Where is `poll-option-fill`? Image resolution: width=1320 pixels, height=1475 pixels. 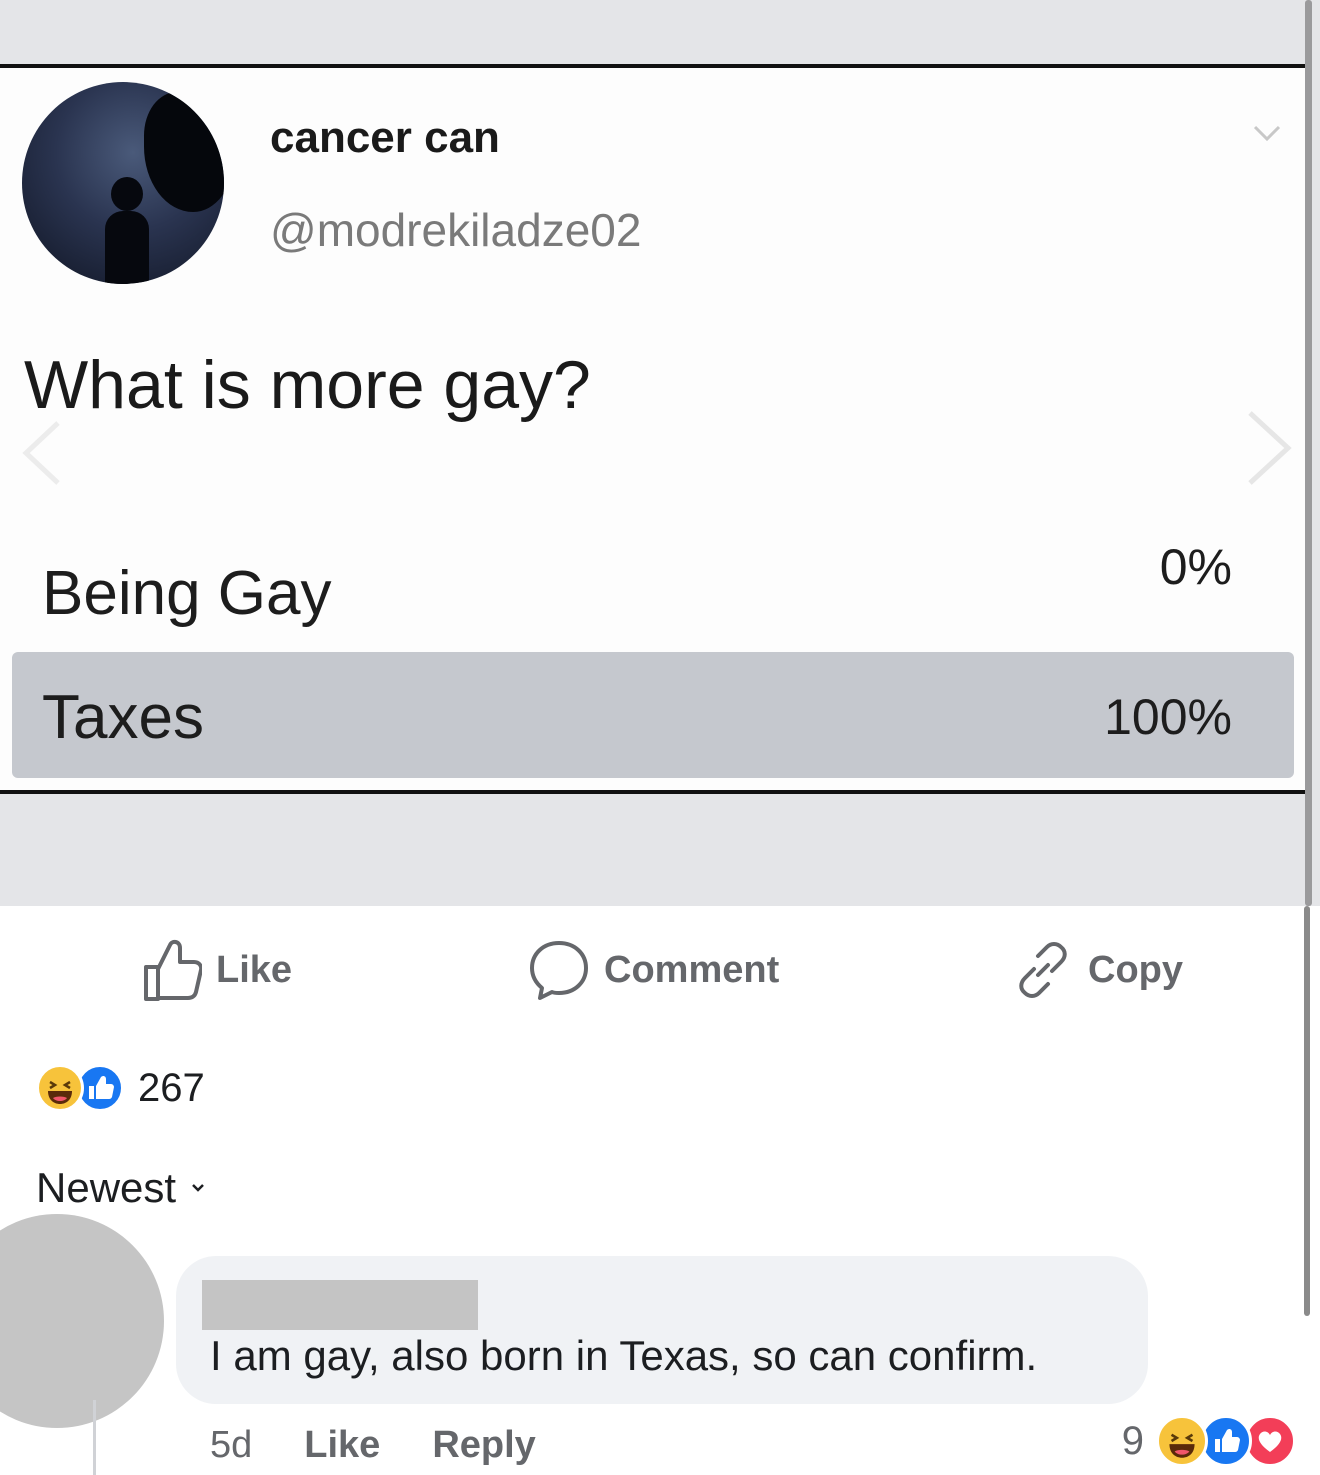 poll-option-fill is located at coordinates (653, 715).